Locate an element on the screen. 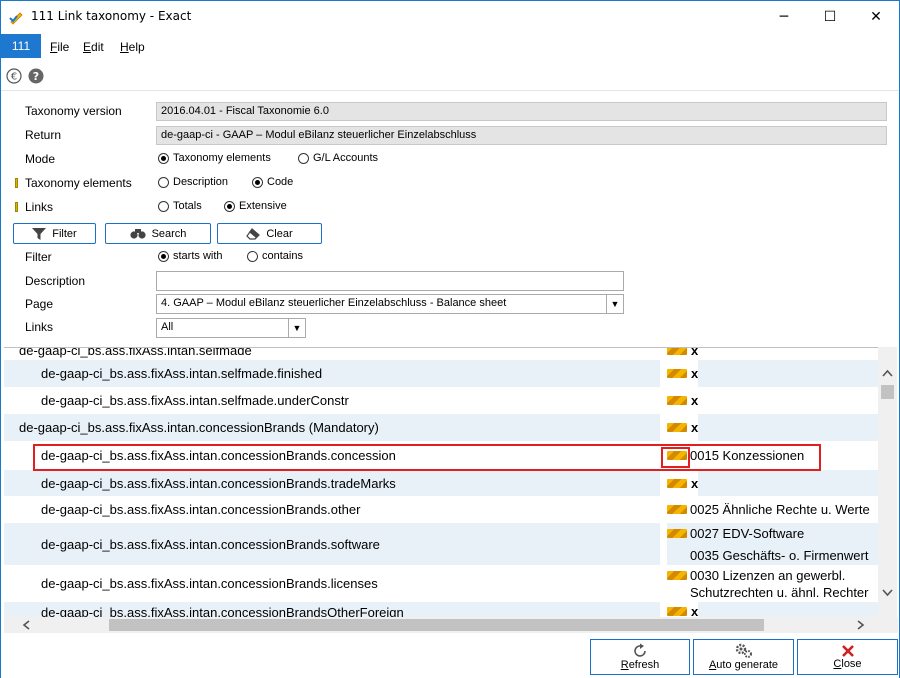 The height and width of the screenshot is (678, 900). links-radio-totals: Totals is located at coordinates (180, 206).